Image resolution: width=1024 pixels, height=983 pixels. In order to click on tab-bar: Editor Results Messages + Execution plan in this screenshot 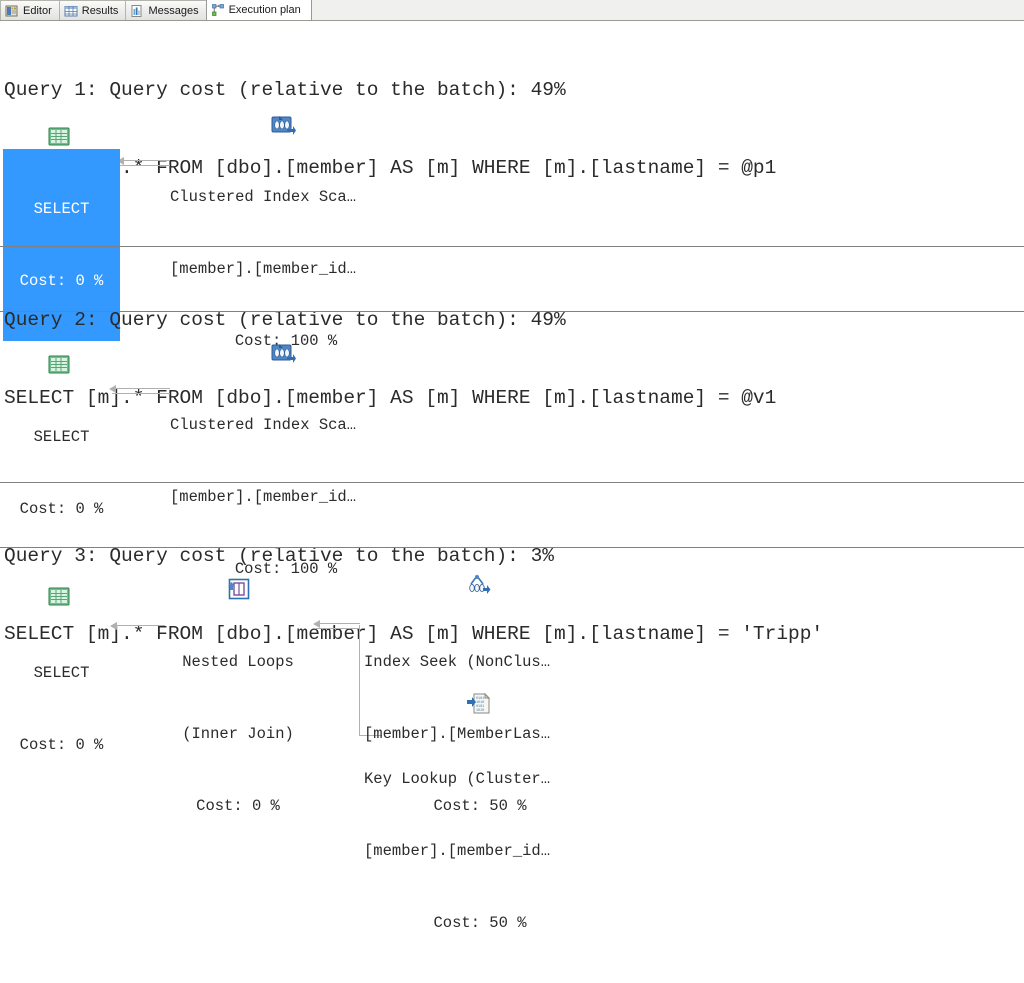, I will do `click(512, 10)`.